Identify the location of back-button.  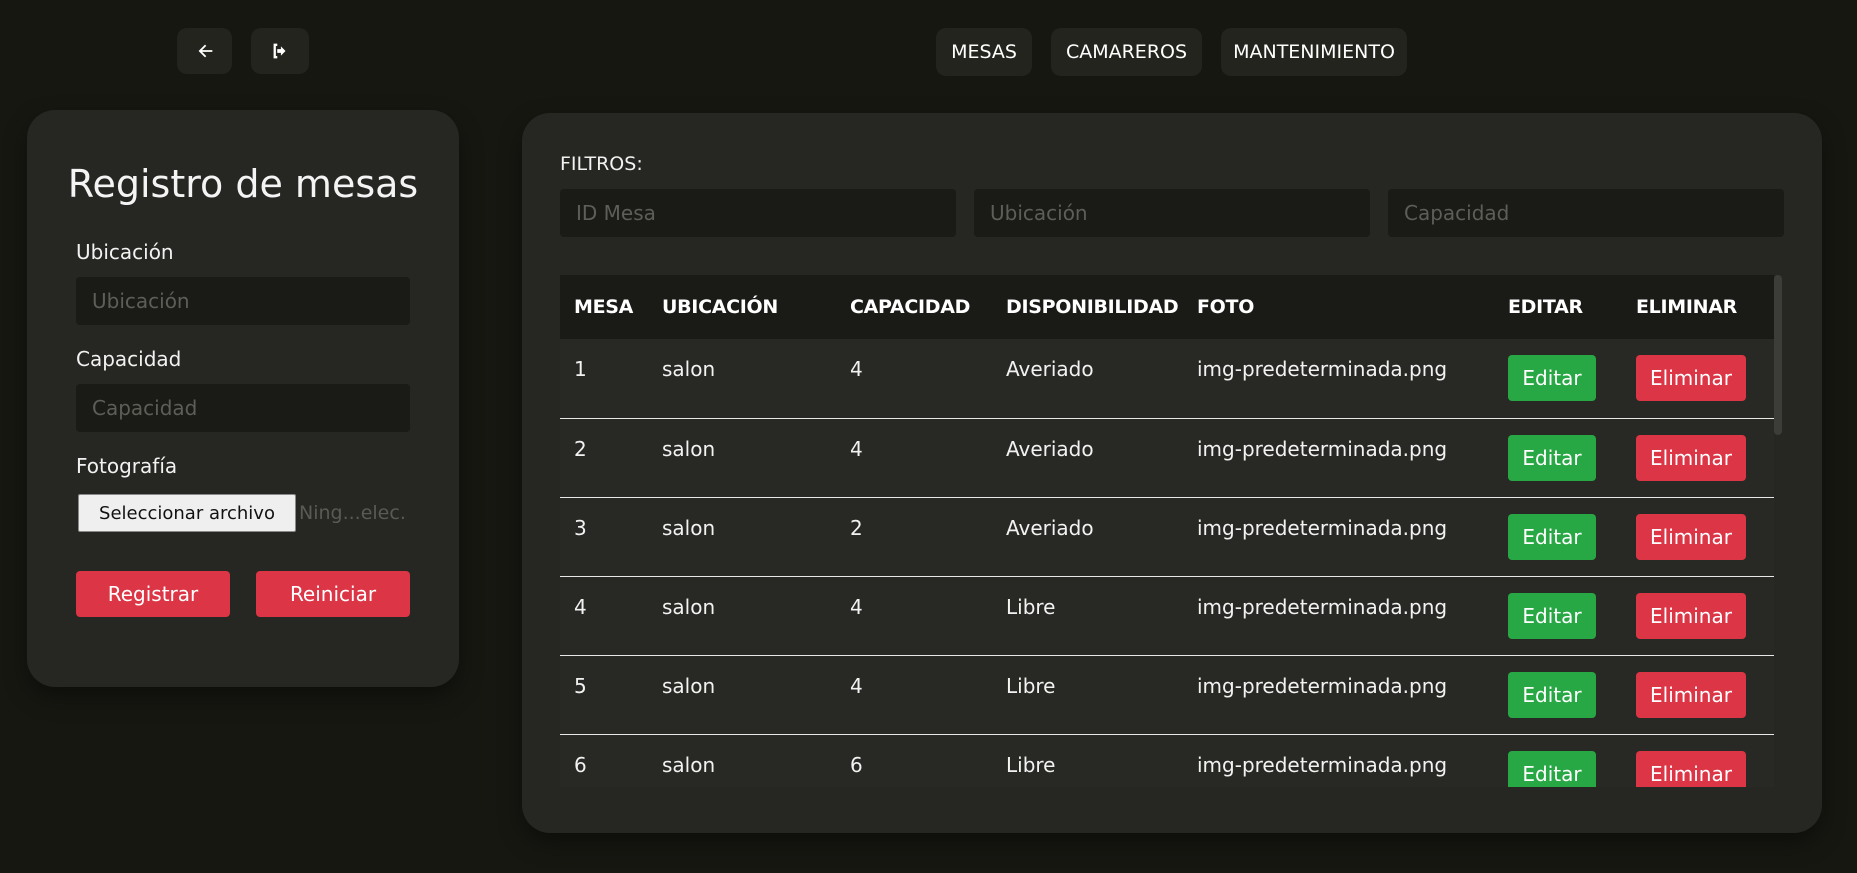
(204, 51).